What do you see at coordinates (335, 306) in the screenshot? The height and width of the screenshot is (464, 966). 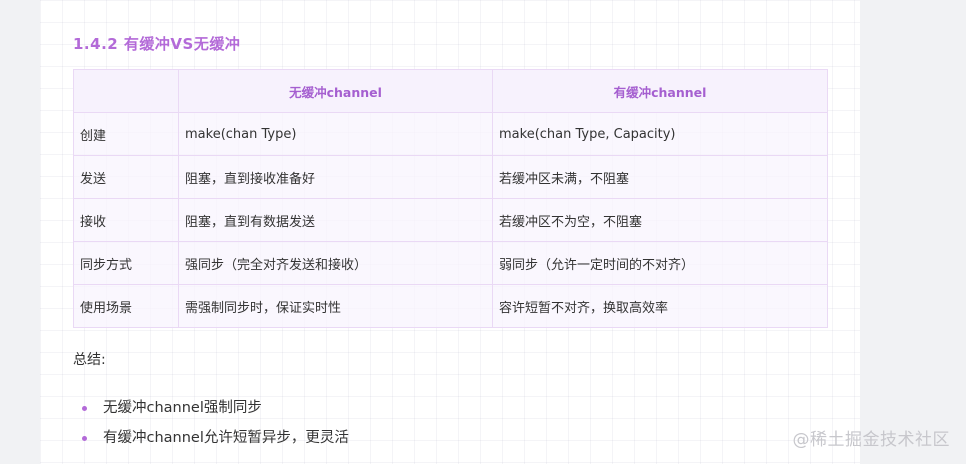 I see `unbuffered-cell: 需强制同步时，保证实时性` at bounding box center [335, 306].